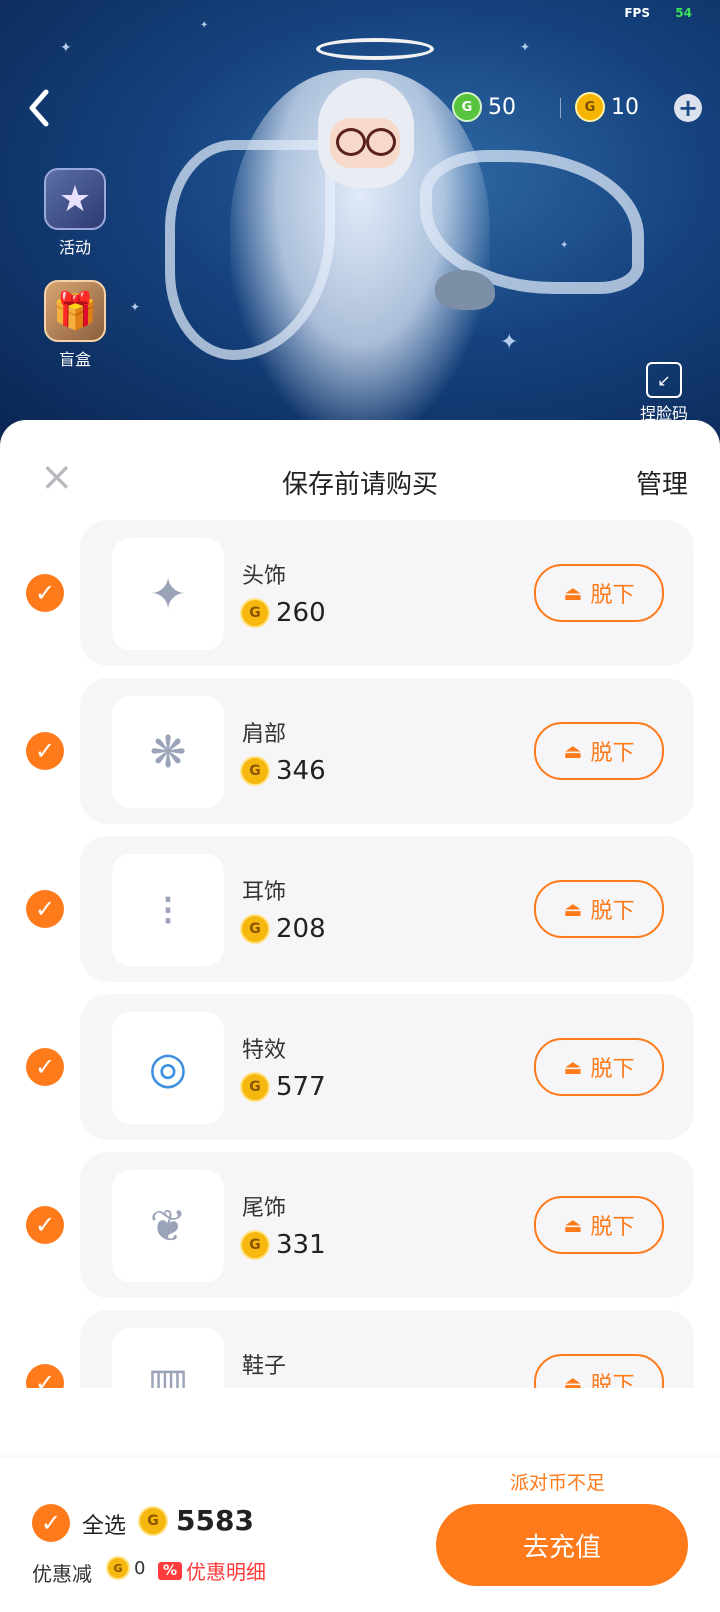 The image size is (720, 1612). I want to click on gold-coin-count: 10, so click(625, 107).